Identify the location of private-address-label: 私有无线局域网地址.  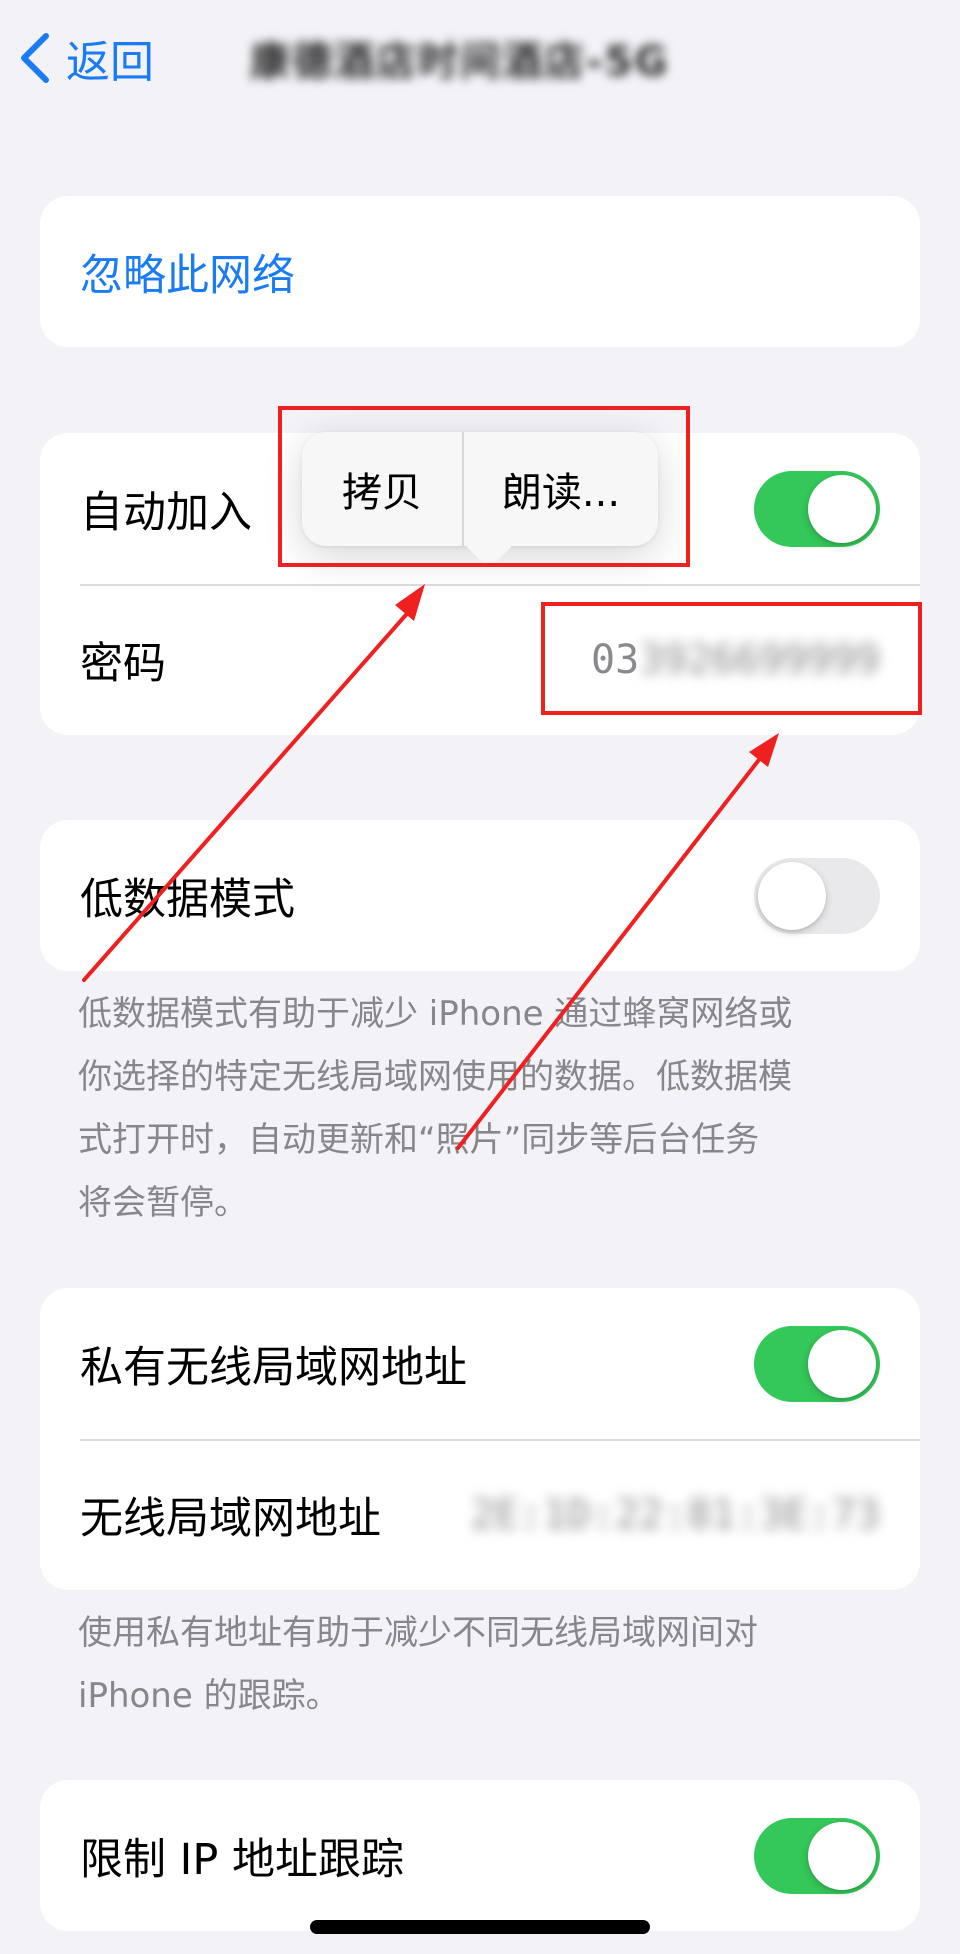
(273, 1367).